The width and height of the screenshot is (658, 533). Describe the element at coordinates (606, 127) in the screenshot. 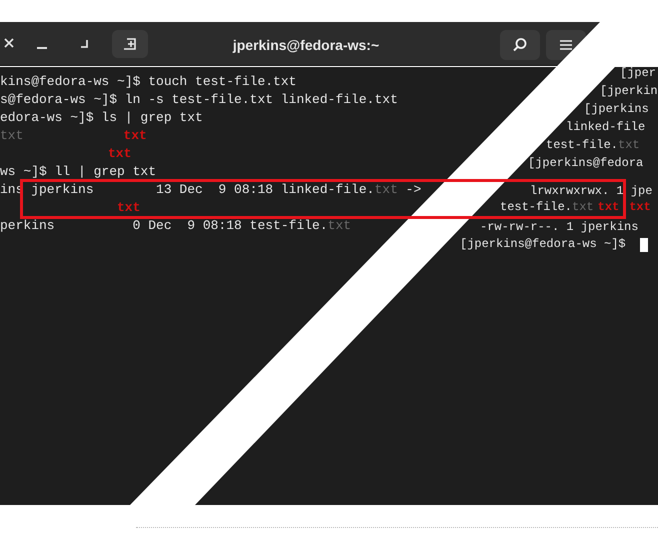

I see `terminal-text: linked-file` at that location.